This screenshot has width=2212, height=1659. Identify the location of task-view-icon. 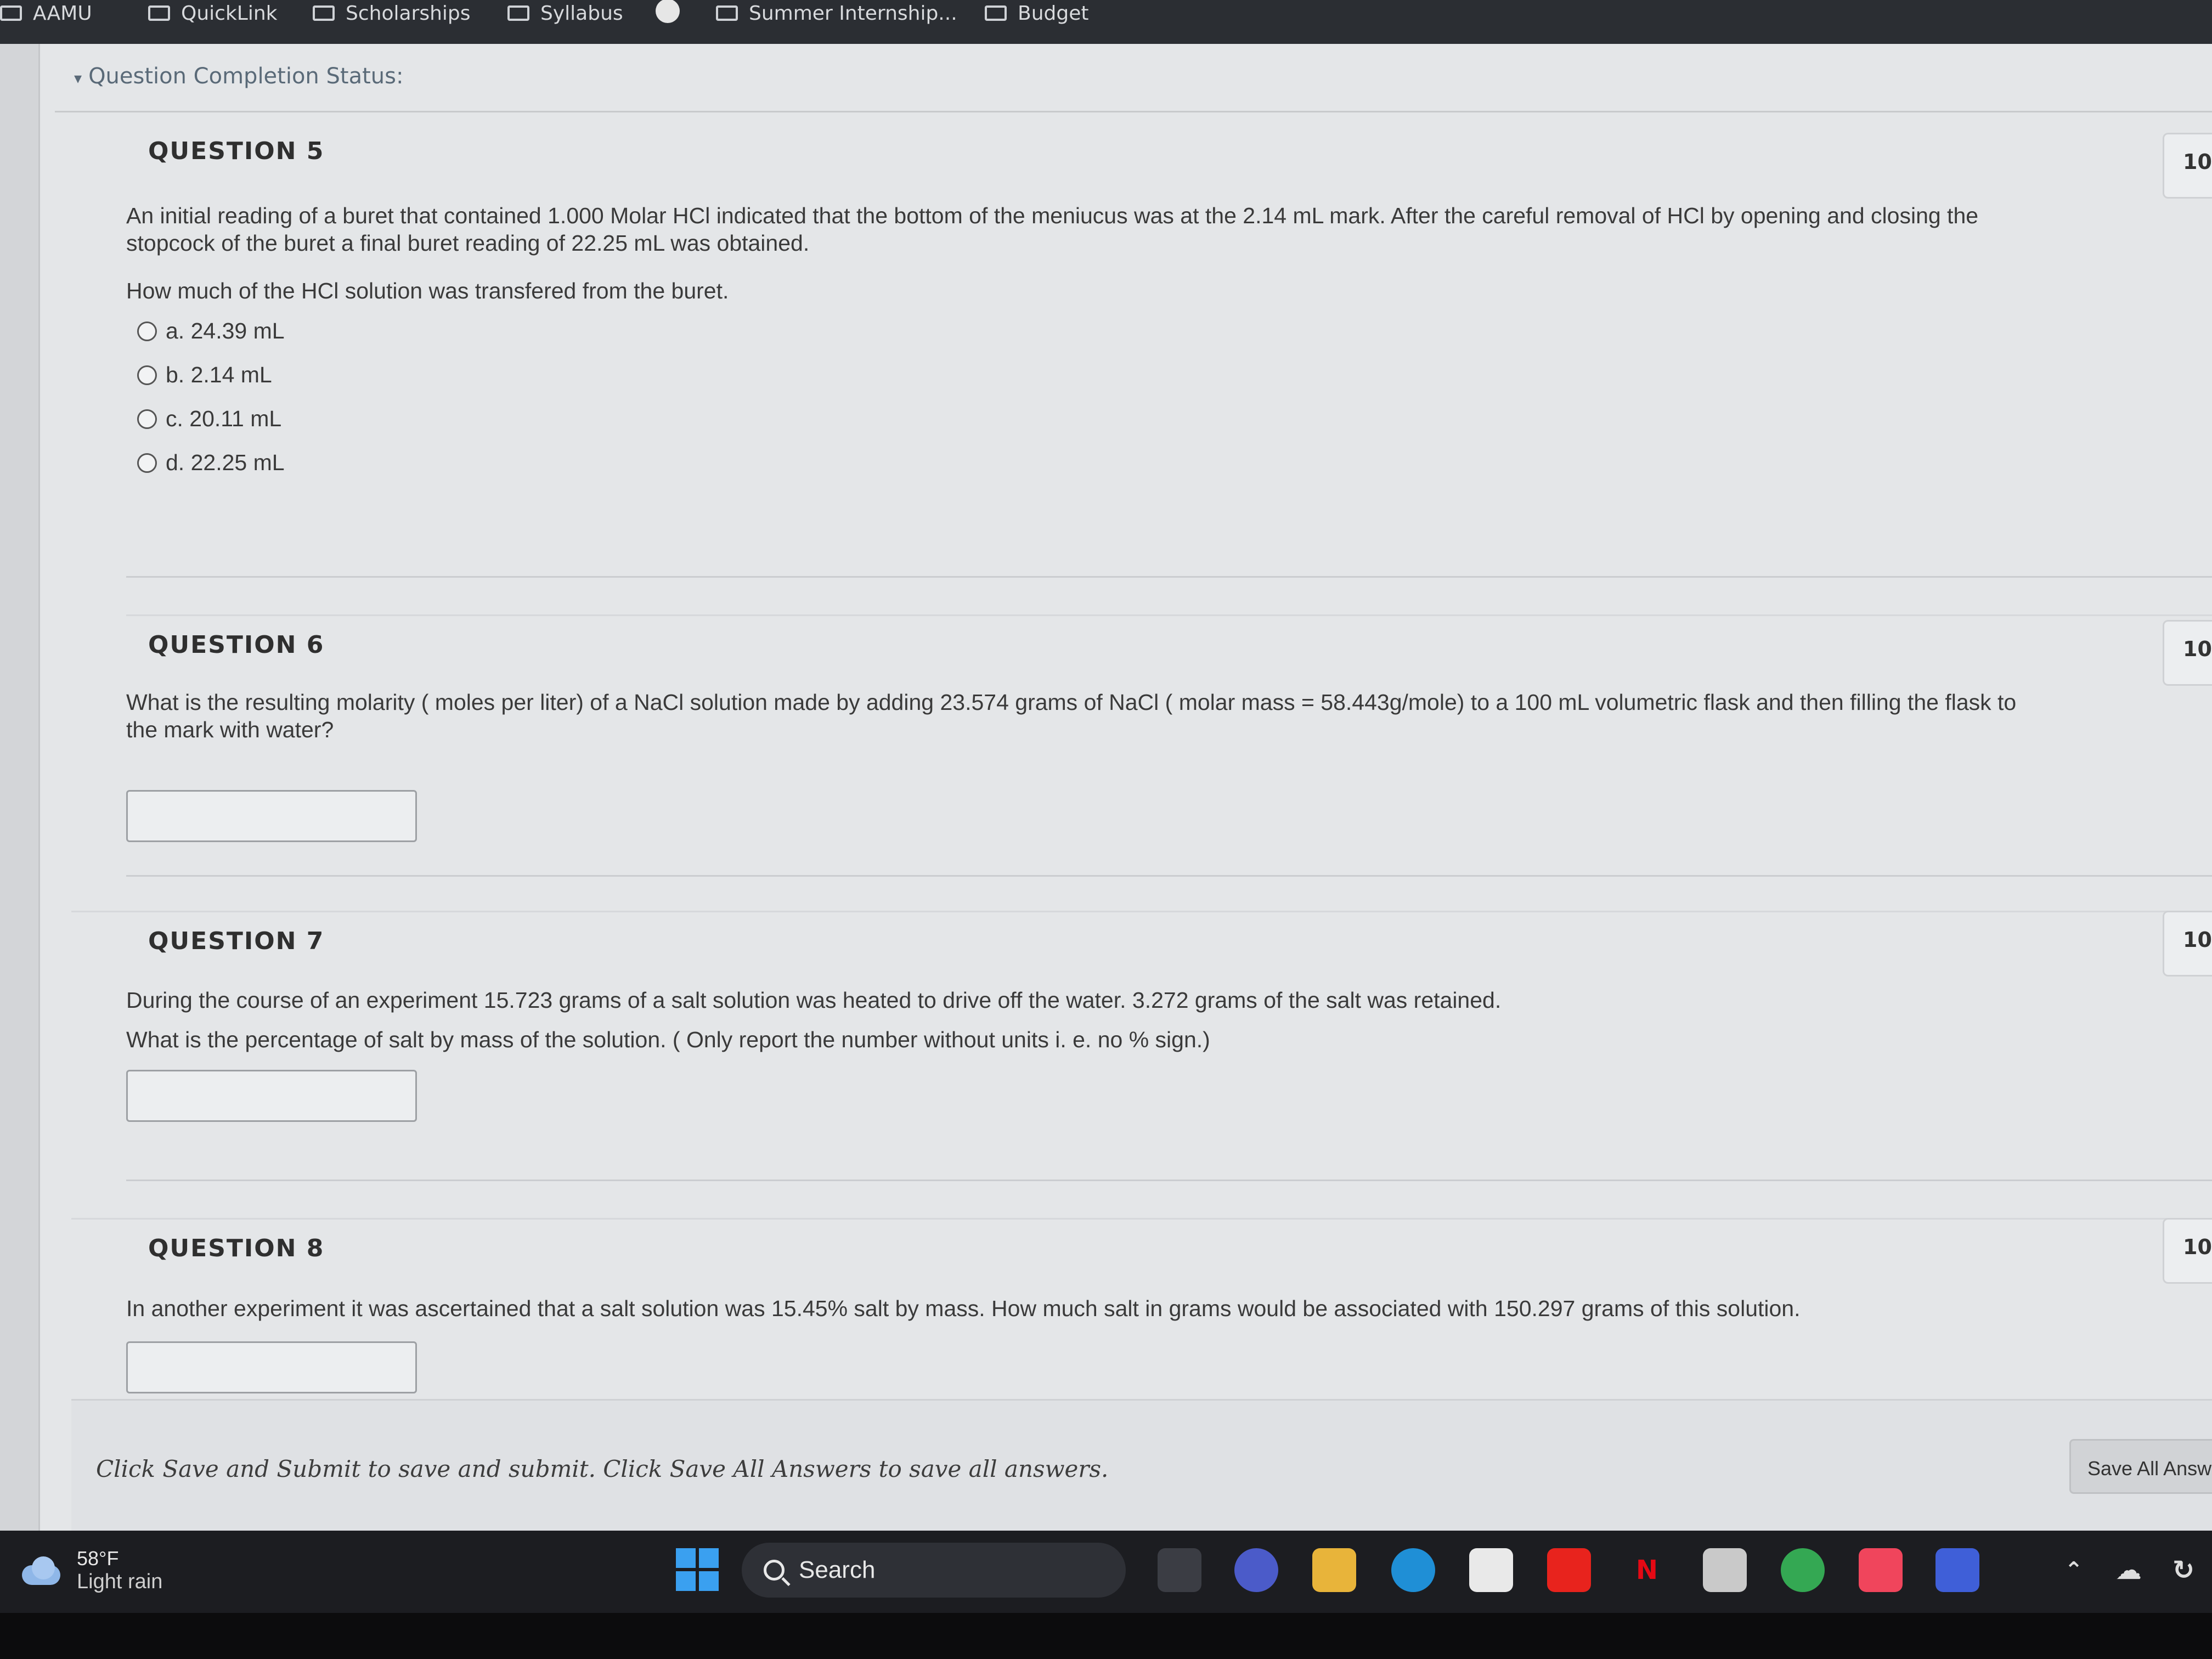
(1180, 1570).